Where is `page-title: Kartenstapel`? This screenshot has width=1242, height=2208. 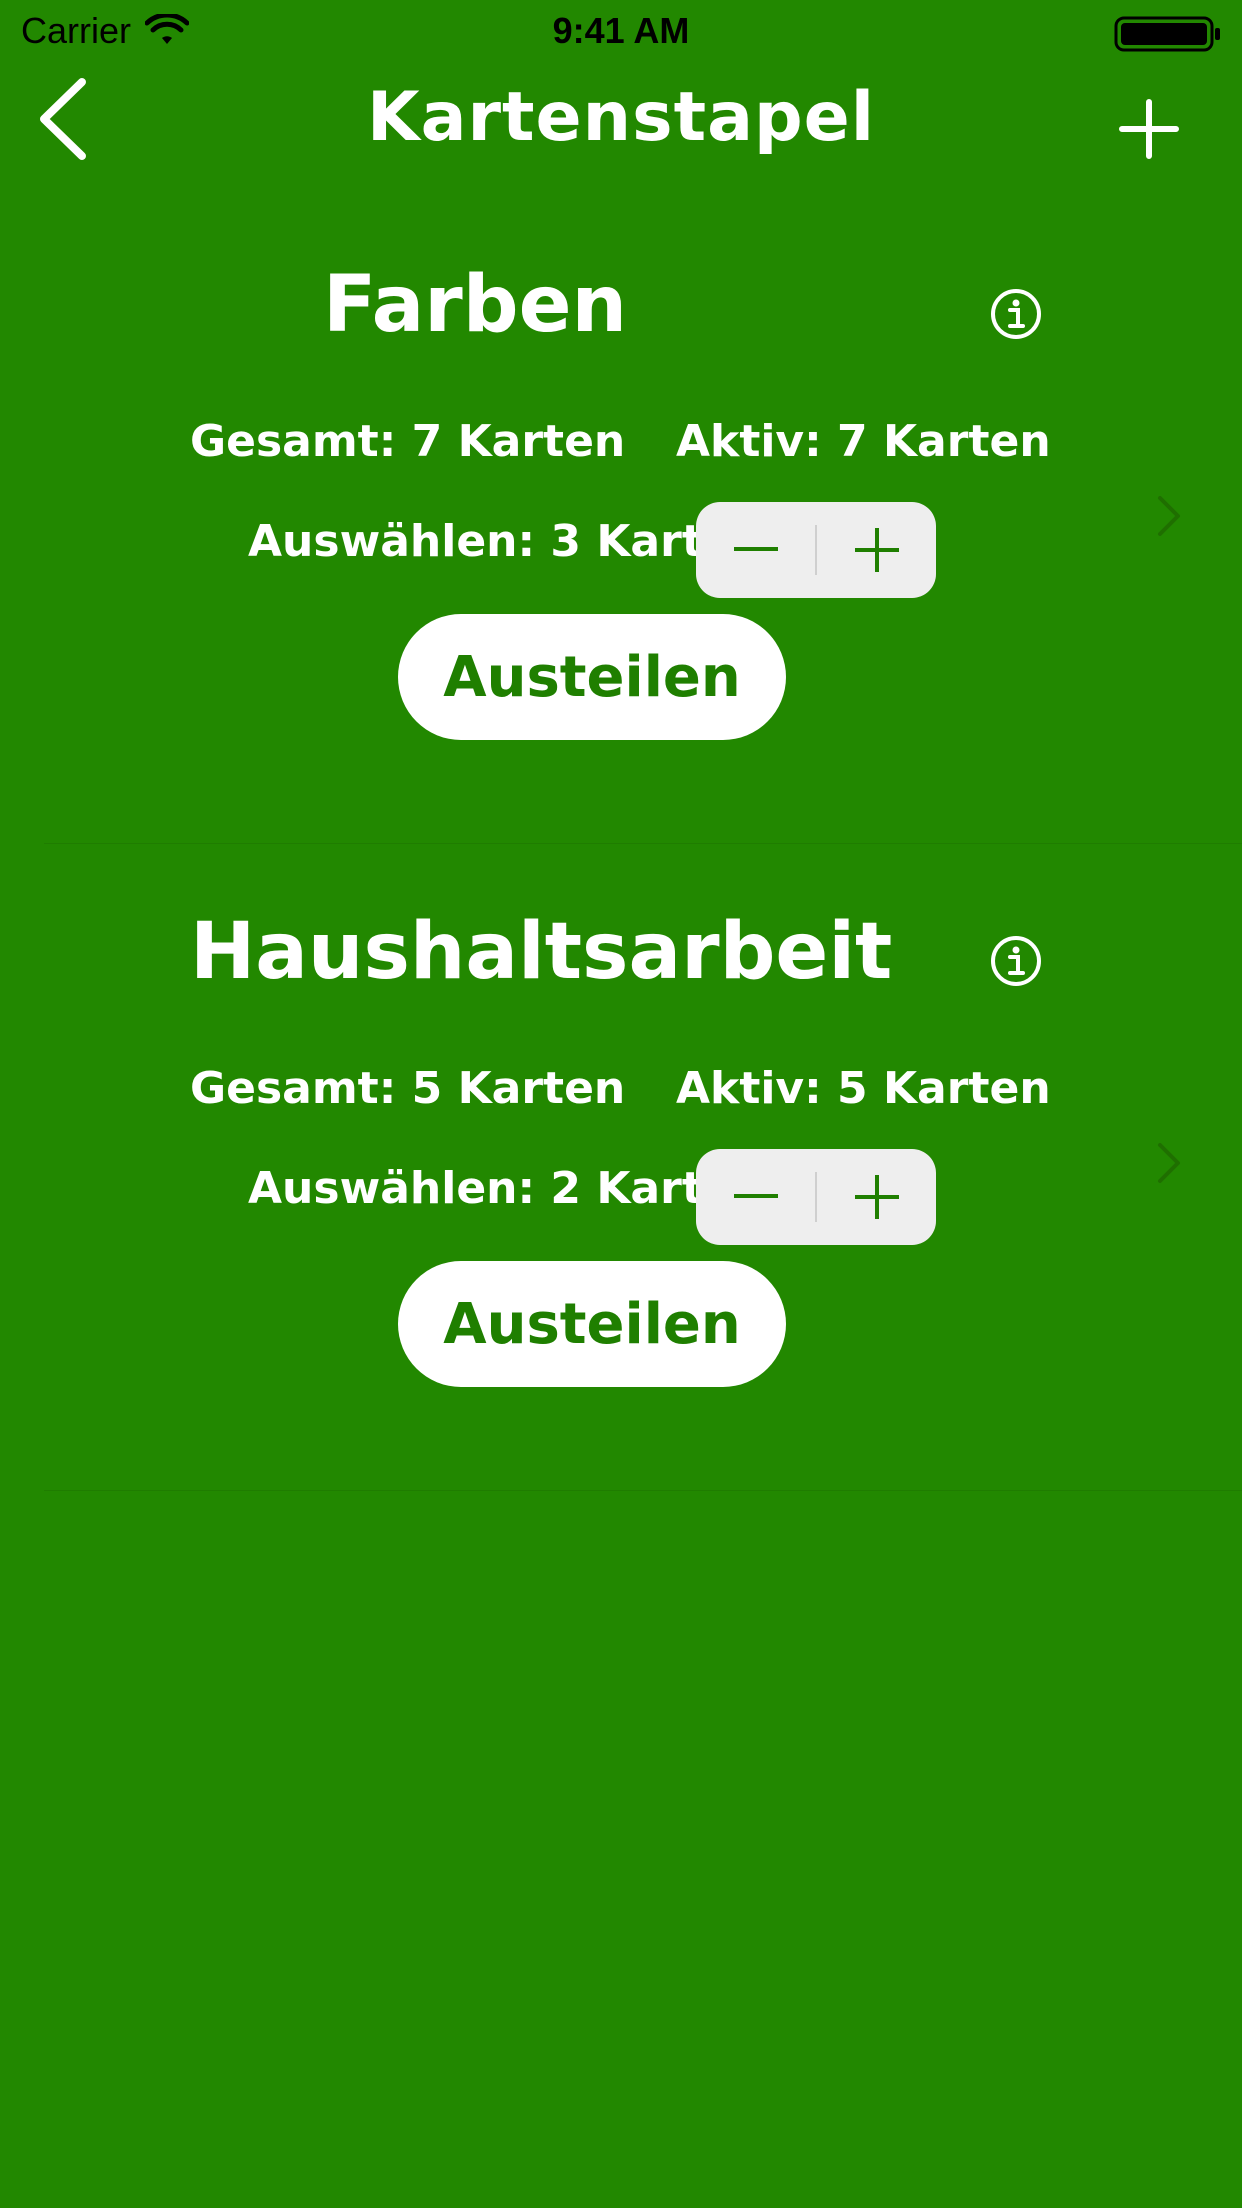 page-title: Kartenstapel is located at coordinates (621, 117).